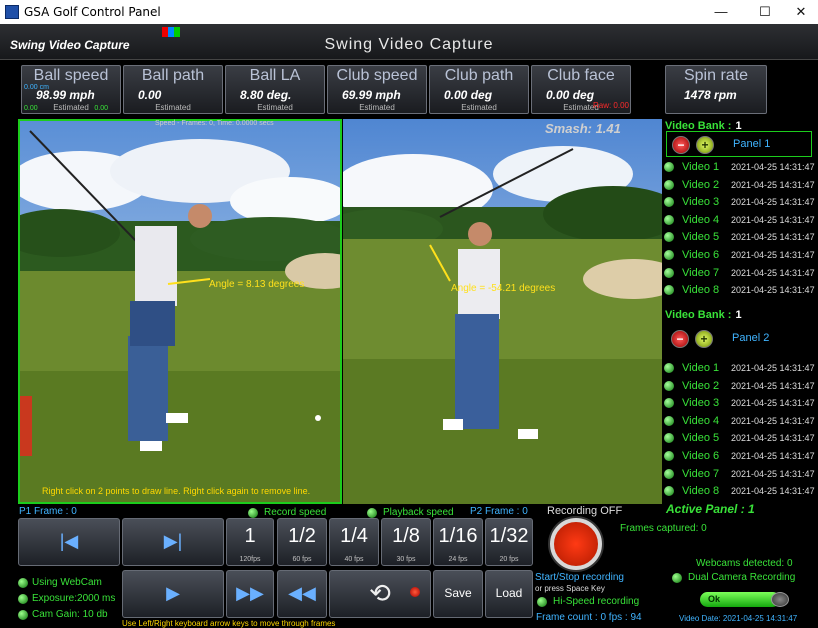 The width and height of the screenshot is (818, 628). Describe the element at coordinates (354, 542) in the screenshot. I see `speed-1-4-button: 1/4 40 fps` at that location.